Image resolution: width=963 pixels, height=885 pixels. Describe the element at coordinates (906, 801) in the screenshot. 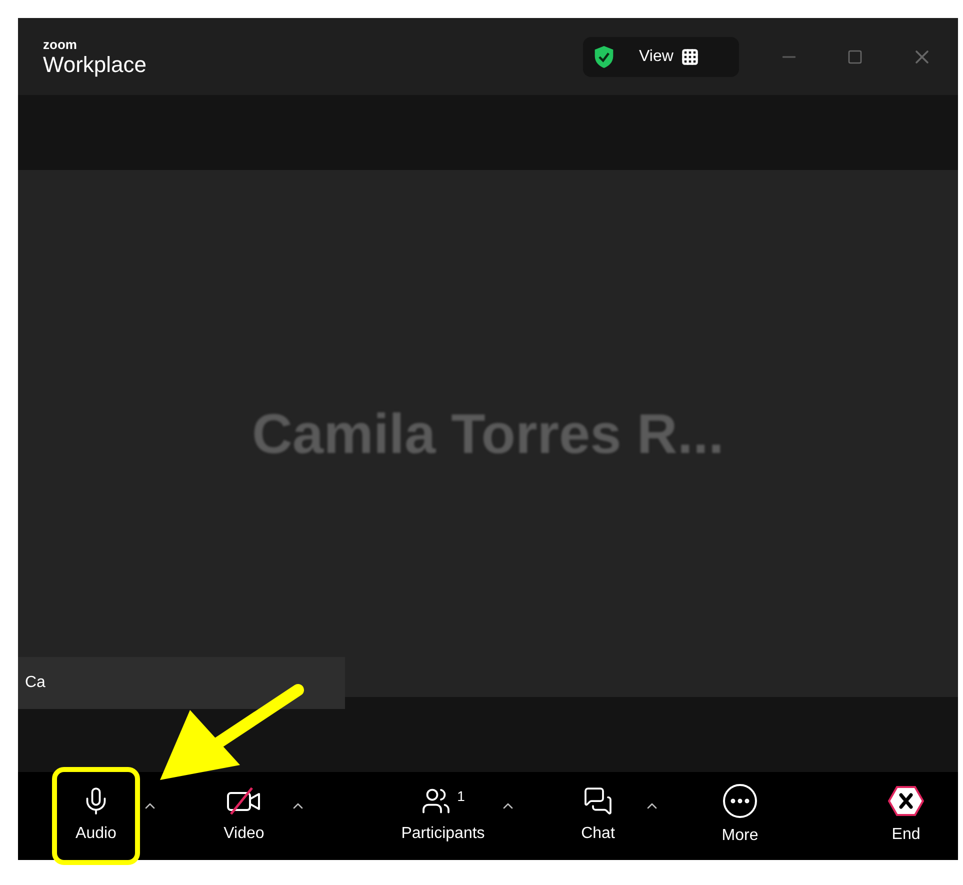

I see `end-hexagon-icon` at that location.